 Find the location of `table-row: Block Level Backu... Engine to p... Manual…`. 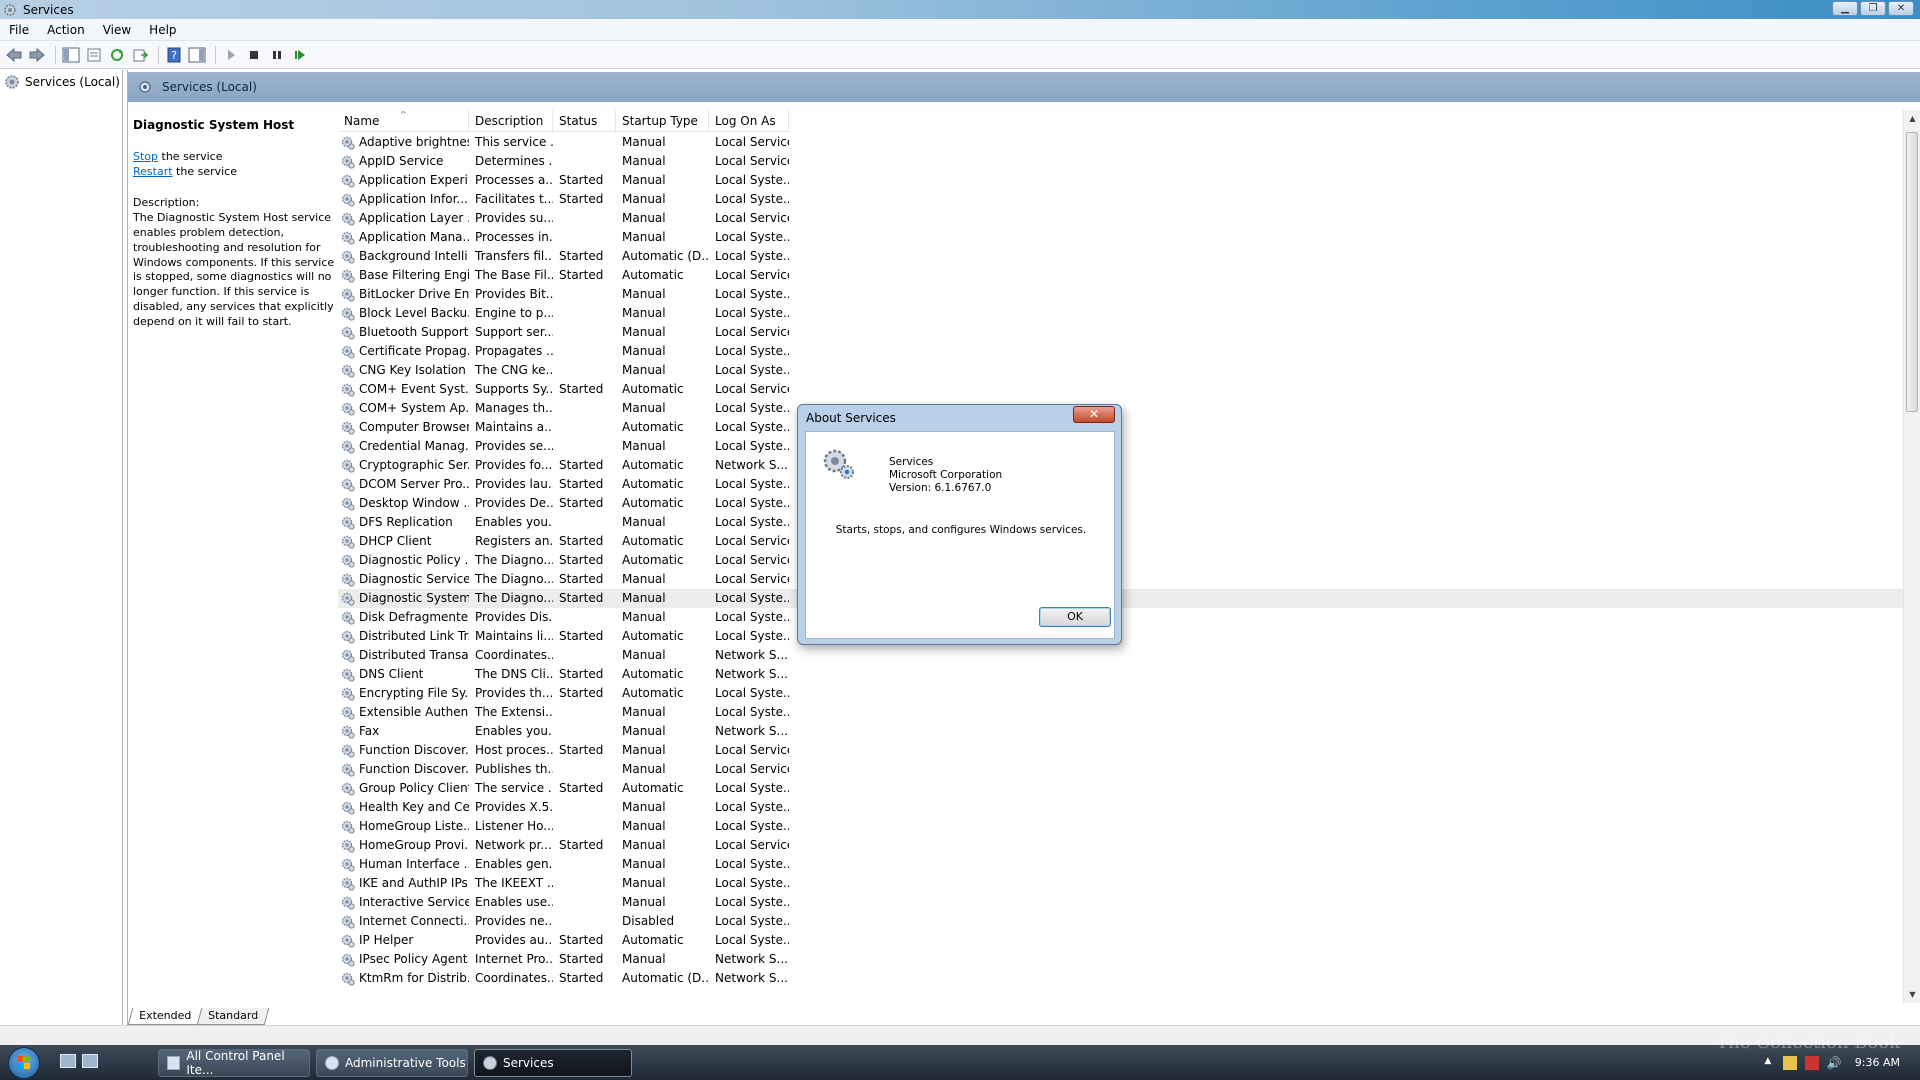

table-row: Block Level Backu... Engine to p... Manual… is located at coordinates (1121, 313).